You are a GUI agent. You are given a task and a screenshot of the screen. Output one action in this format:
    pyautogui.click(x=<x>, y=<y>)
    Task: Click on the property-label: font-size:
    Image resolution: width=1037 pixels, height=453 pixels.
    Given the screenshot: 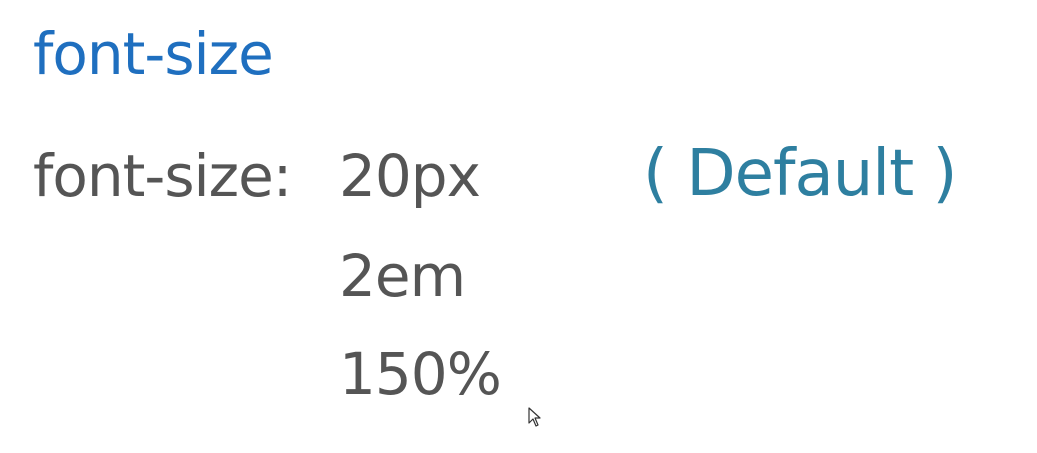 What is the action you would take?
    pyautogui.click(x=162, y=176)
    